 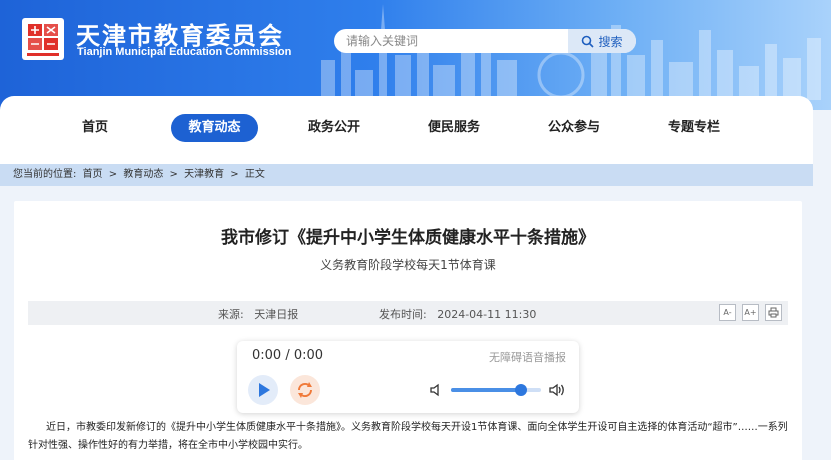 I want to click on article-source: 来源: 天津日报, so click(x=258, y=314).